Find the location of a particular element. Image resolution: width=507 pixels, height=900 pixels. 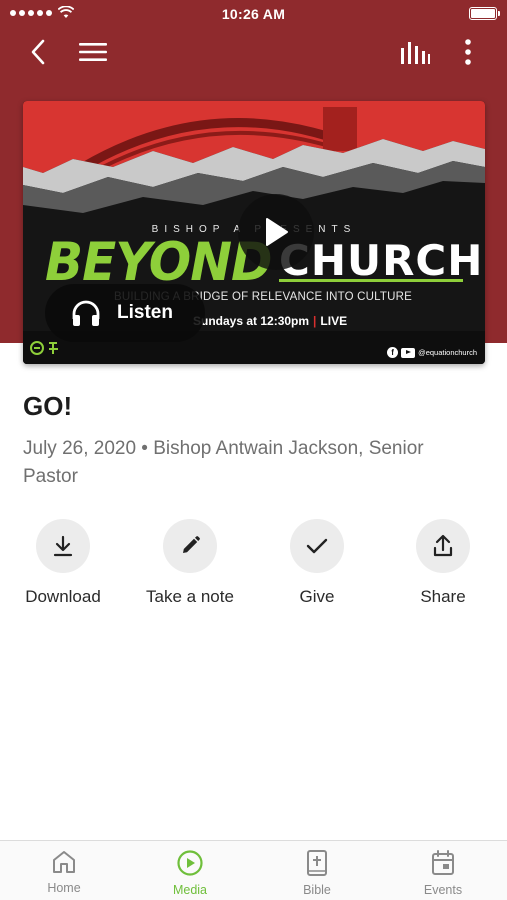

bottom-nav: Home Media Bible Events is located at coordinates (253, 870).